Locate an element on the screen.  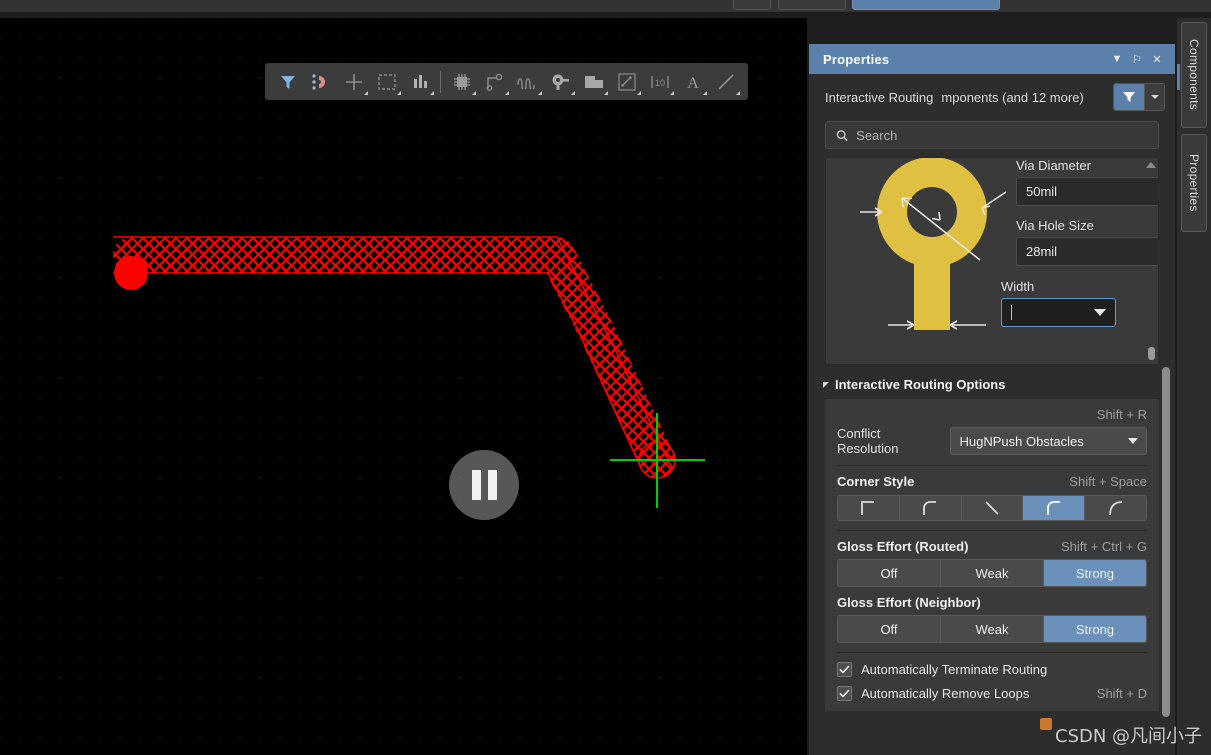
sidebar-item-components: Components is located at coordinates (1194, 75).